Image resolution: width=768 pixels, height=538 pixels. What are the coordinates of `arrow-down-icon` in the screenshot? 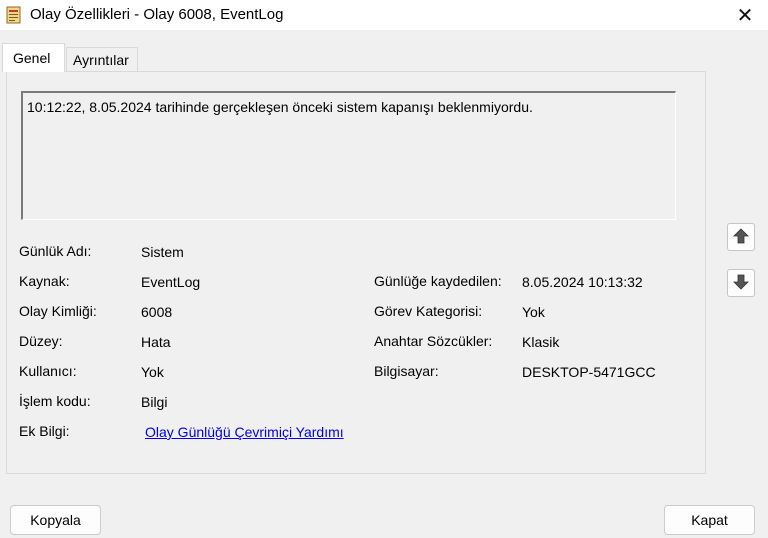 It's located at (741, 283).